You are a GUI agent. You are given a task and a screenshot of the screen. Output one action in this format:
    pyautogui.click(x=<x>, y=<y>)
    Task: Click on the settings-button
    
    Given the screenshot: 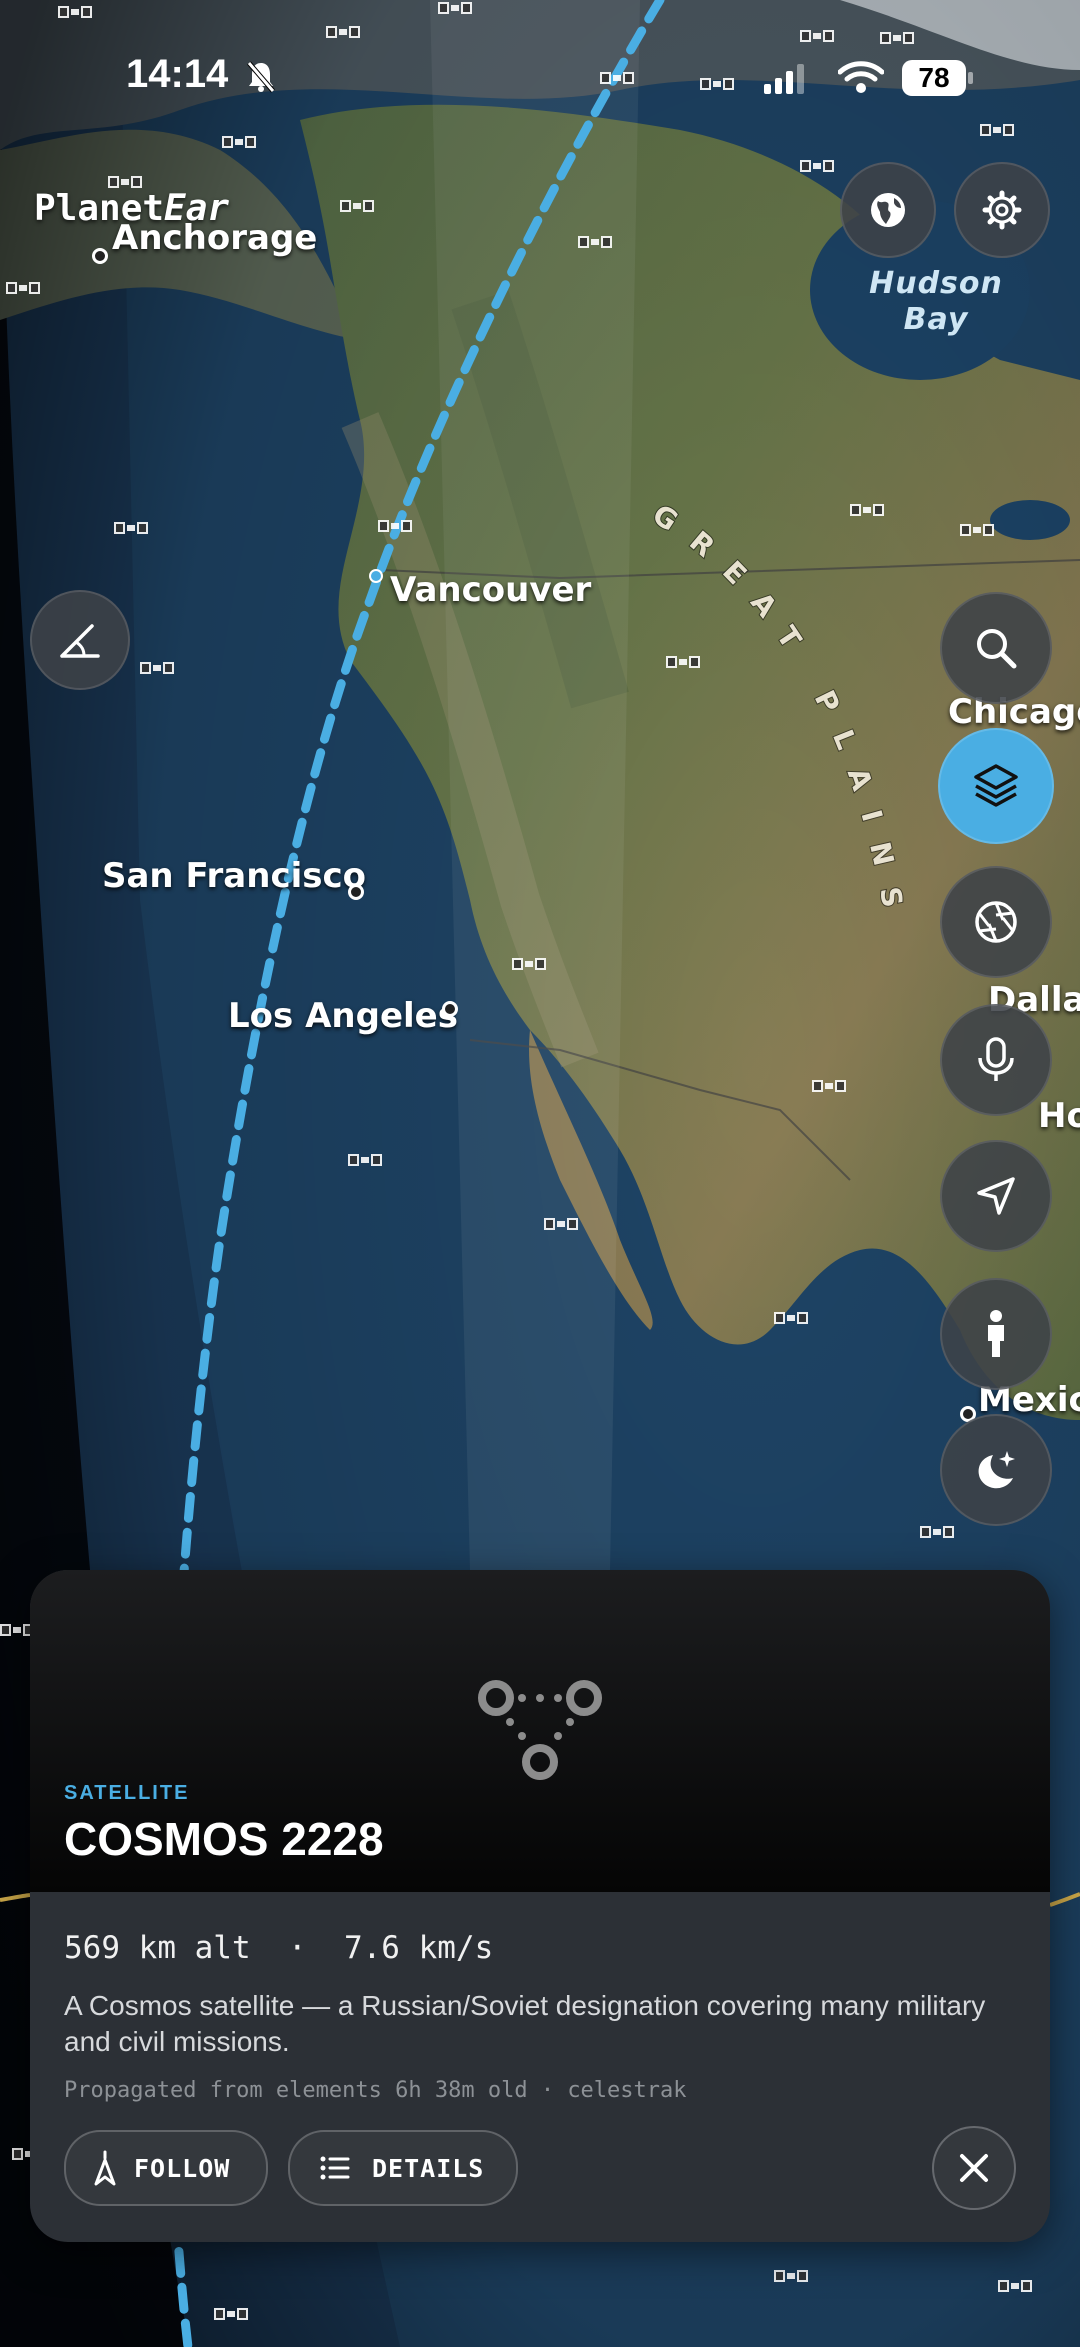 What is the action you would take?
    pyautogui.click(x=1002, y=210)
    